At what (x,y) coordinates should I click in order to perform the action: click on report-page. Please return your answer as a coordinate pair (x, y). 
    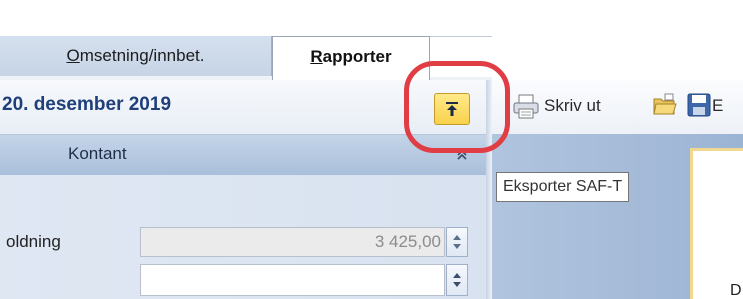
    Looking at the image, I should click on (716, 223).